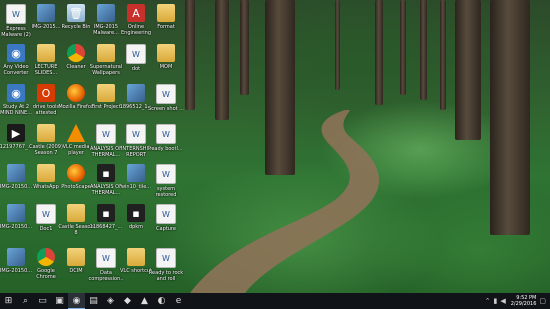 This screenshot has height=309, width=550. I want to click on desktop-icon: W Ready to rock and roll, so click(166, 270).